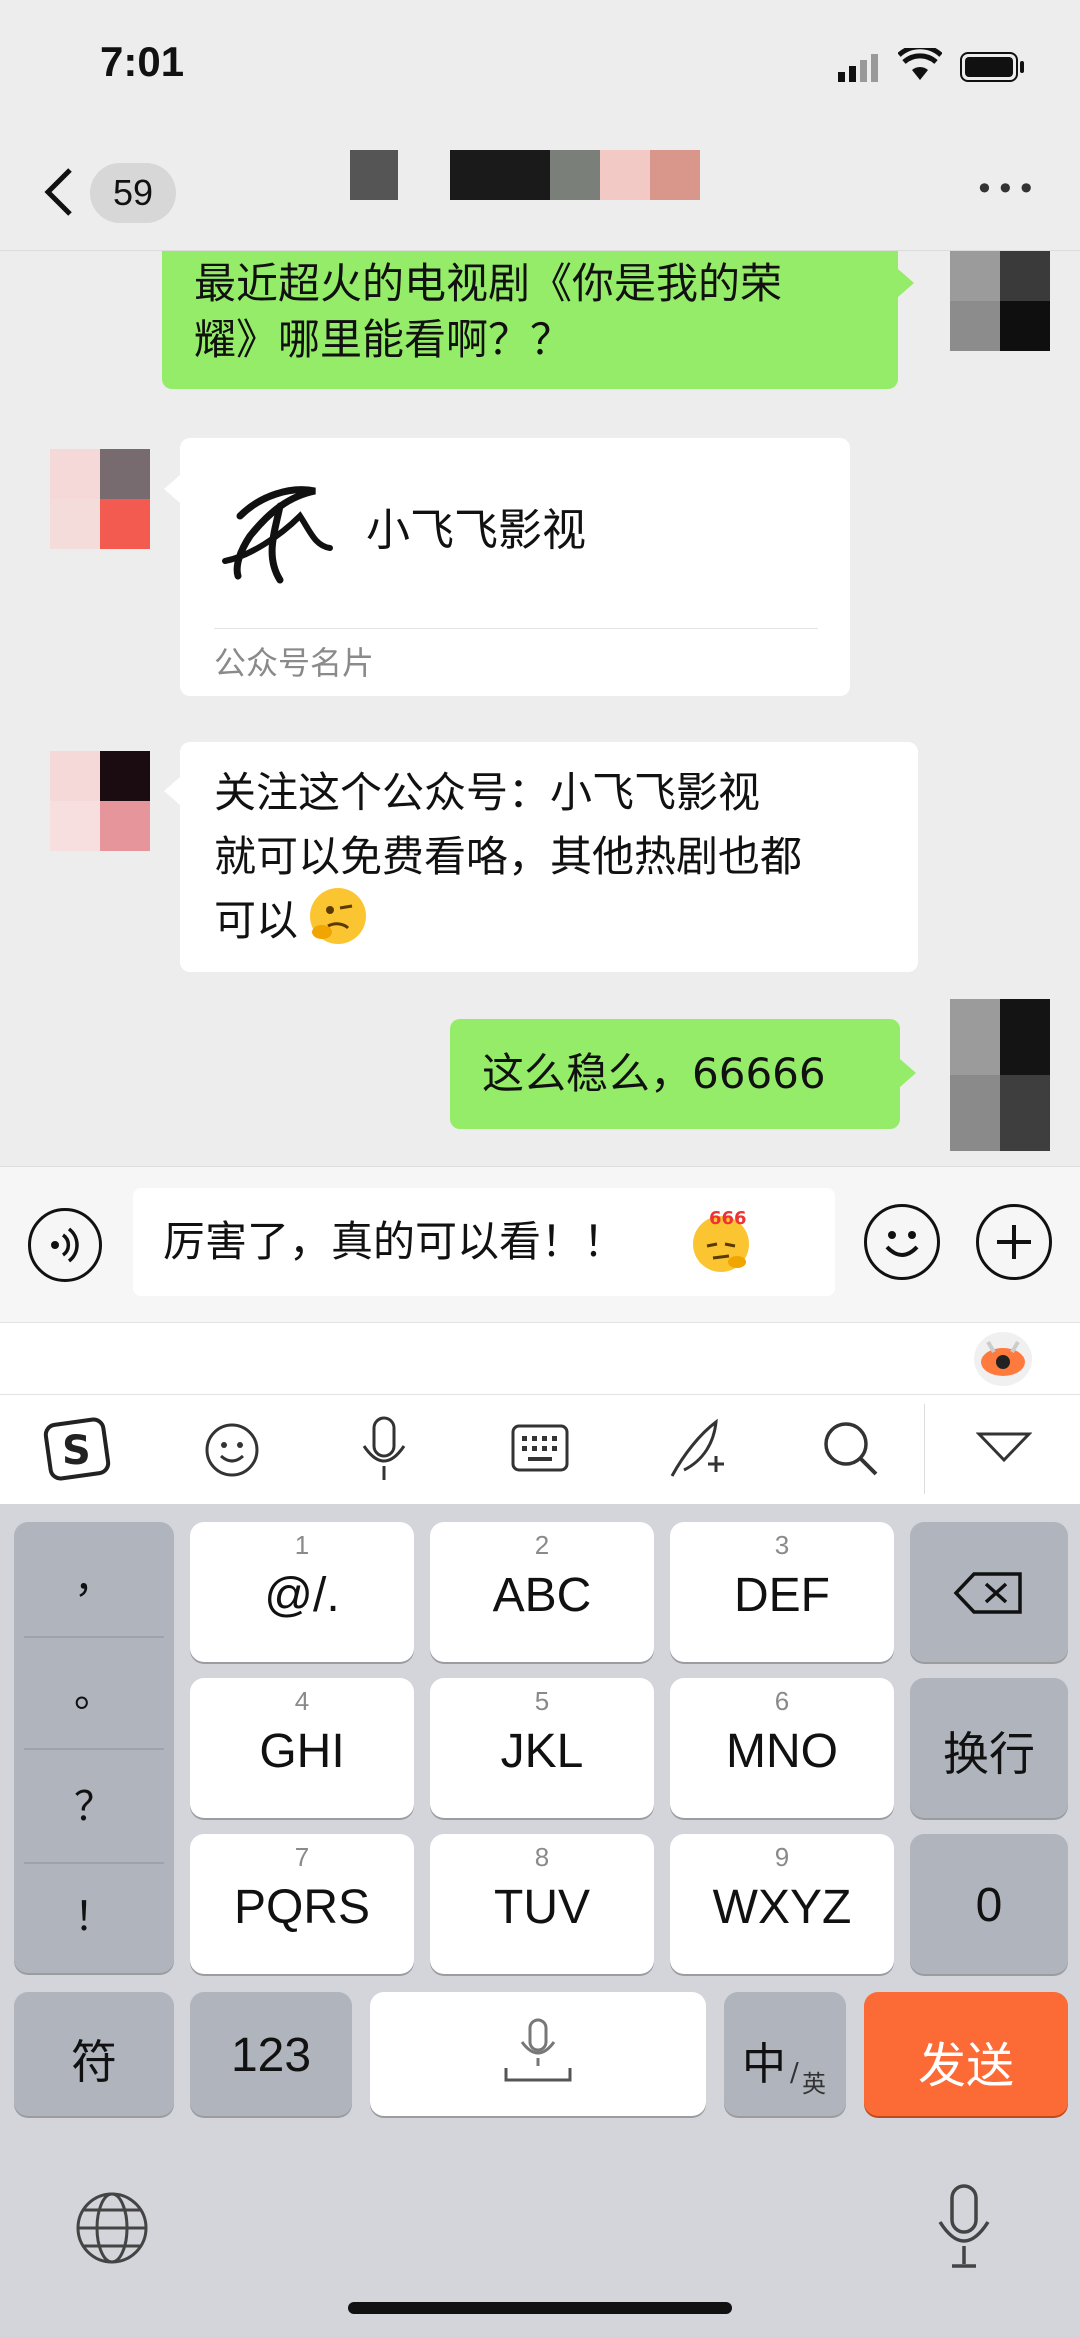 The image size is (1080, 2337). Describe the element at coordinates (94, 1913) in the screenshot. I see `punct-exclaim: ！` at that location.